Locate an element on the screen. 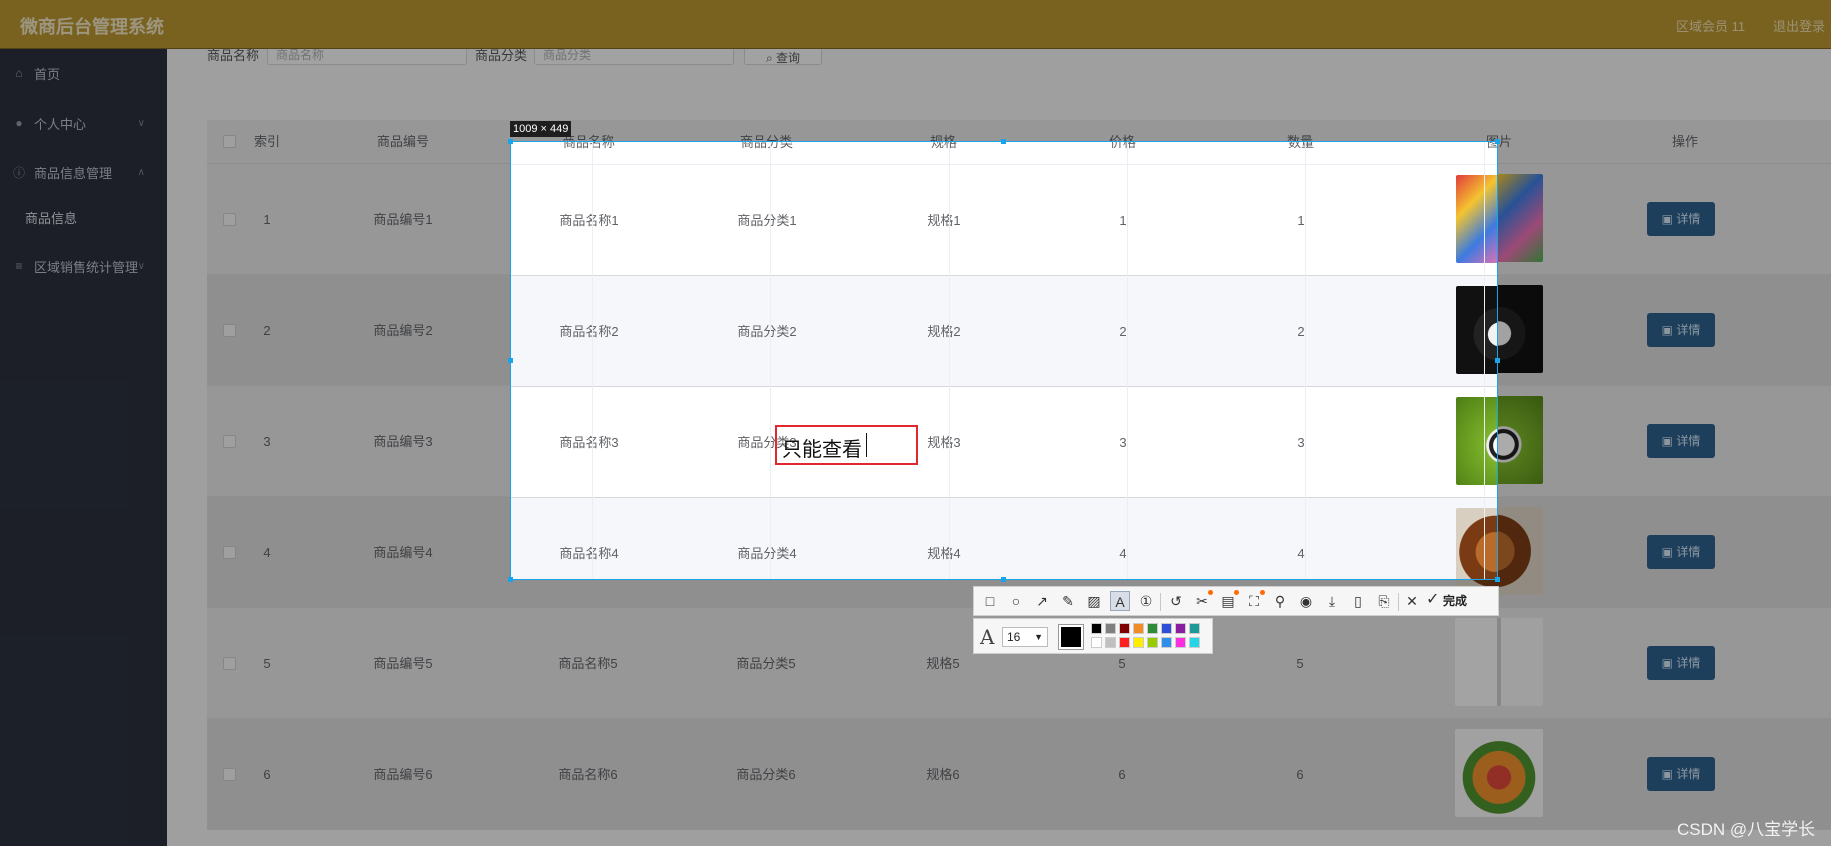 Image resolution: width=1831 pixels, height=846 pixels. cell-category: 商品分类4 is located at coordinates (767, 553).